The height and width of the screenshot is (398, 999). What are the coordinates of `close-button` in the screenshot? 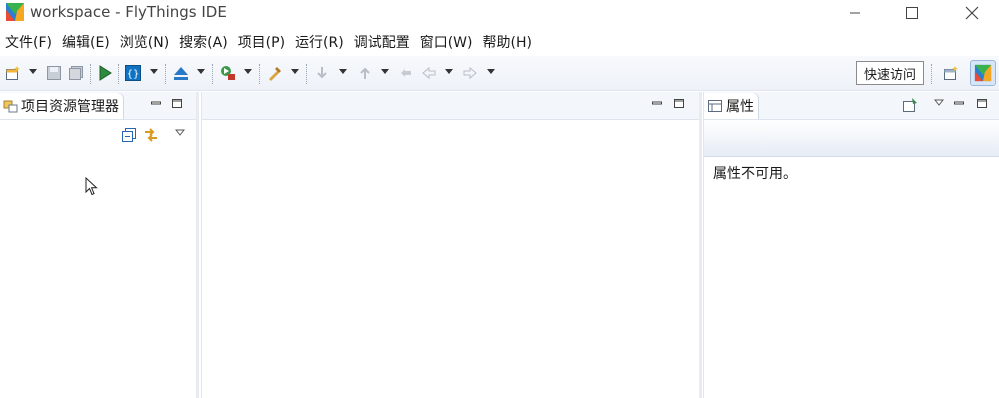 It's located at (972, 13).